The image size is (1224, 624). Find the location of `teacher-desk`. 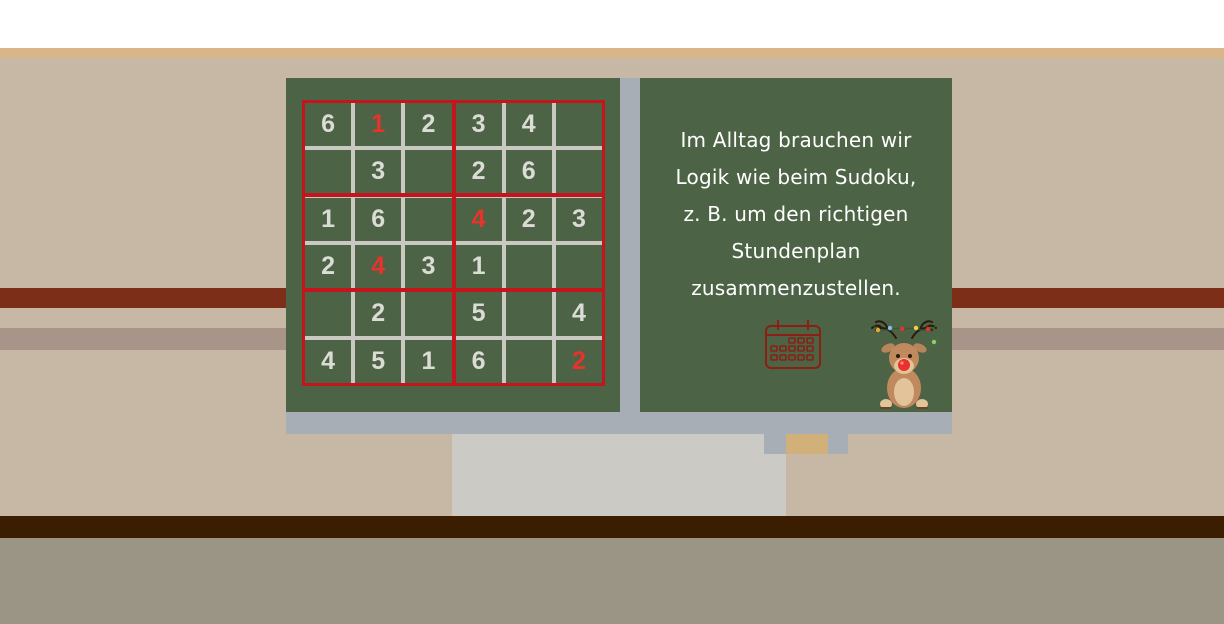

teacher-desk is located at coordinates (619, 475).